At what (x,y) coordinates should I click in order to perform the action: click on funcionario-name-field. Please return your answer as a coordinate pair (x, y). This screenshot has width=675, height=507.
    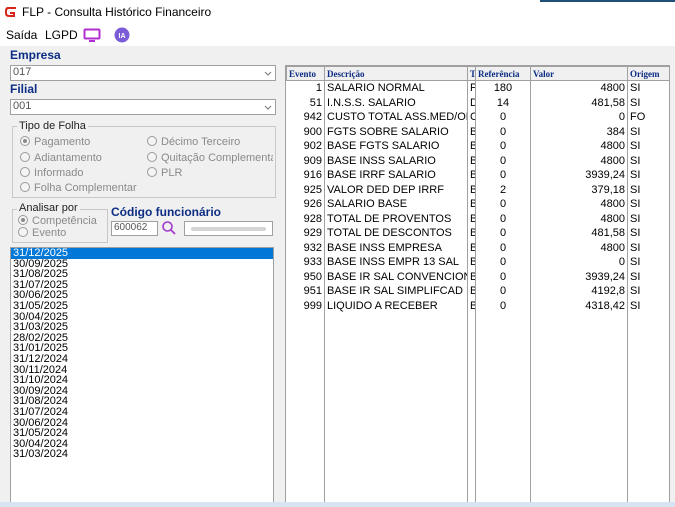
    Looking at the image, I should click on (228, 228).